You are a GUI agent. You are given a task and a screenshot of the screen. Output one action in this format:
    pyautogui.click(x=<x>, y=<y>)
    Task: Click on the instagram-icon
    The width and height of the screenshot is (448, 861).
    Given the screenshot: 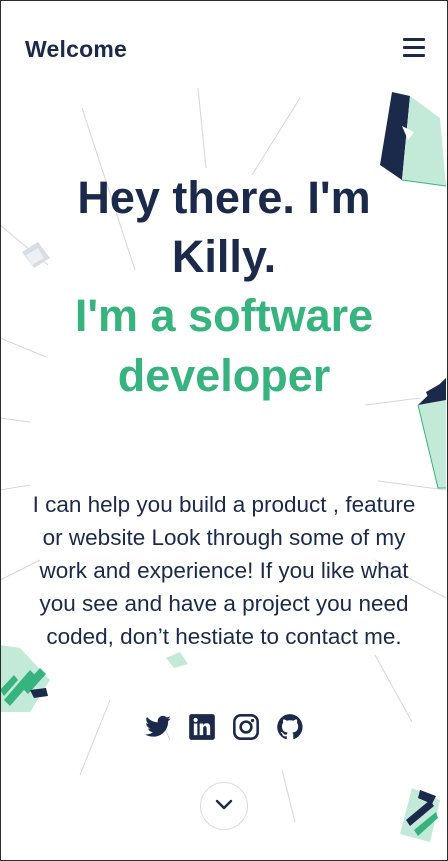 What is the action you would take?
    pyautogui.click(x=246, y=727)
    